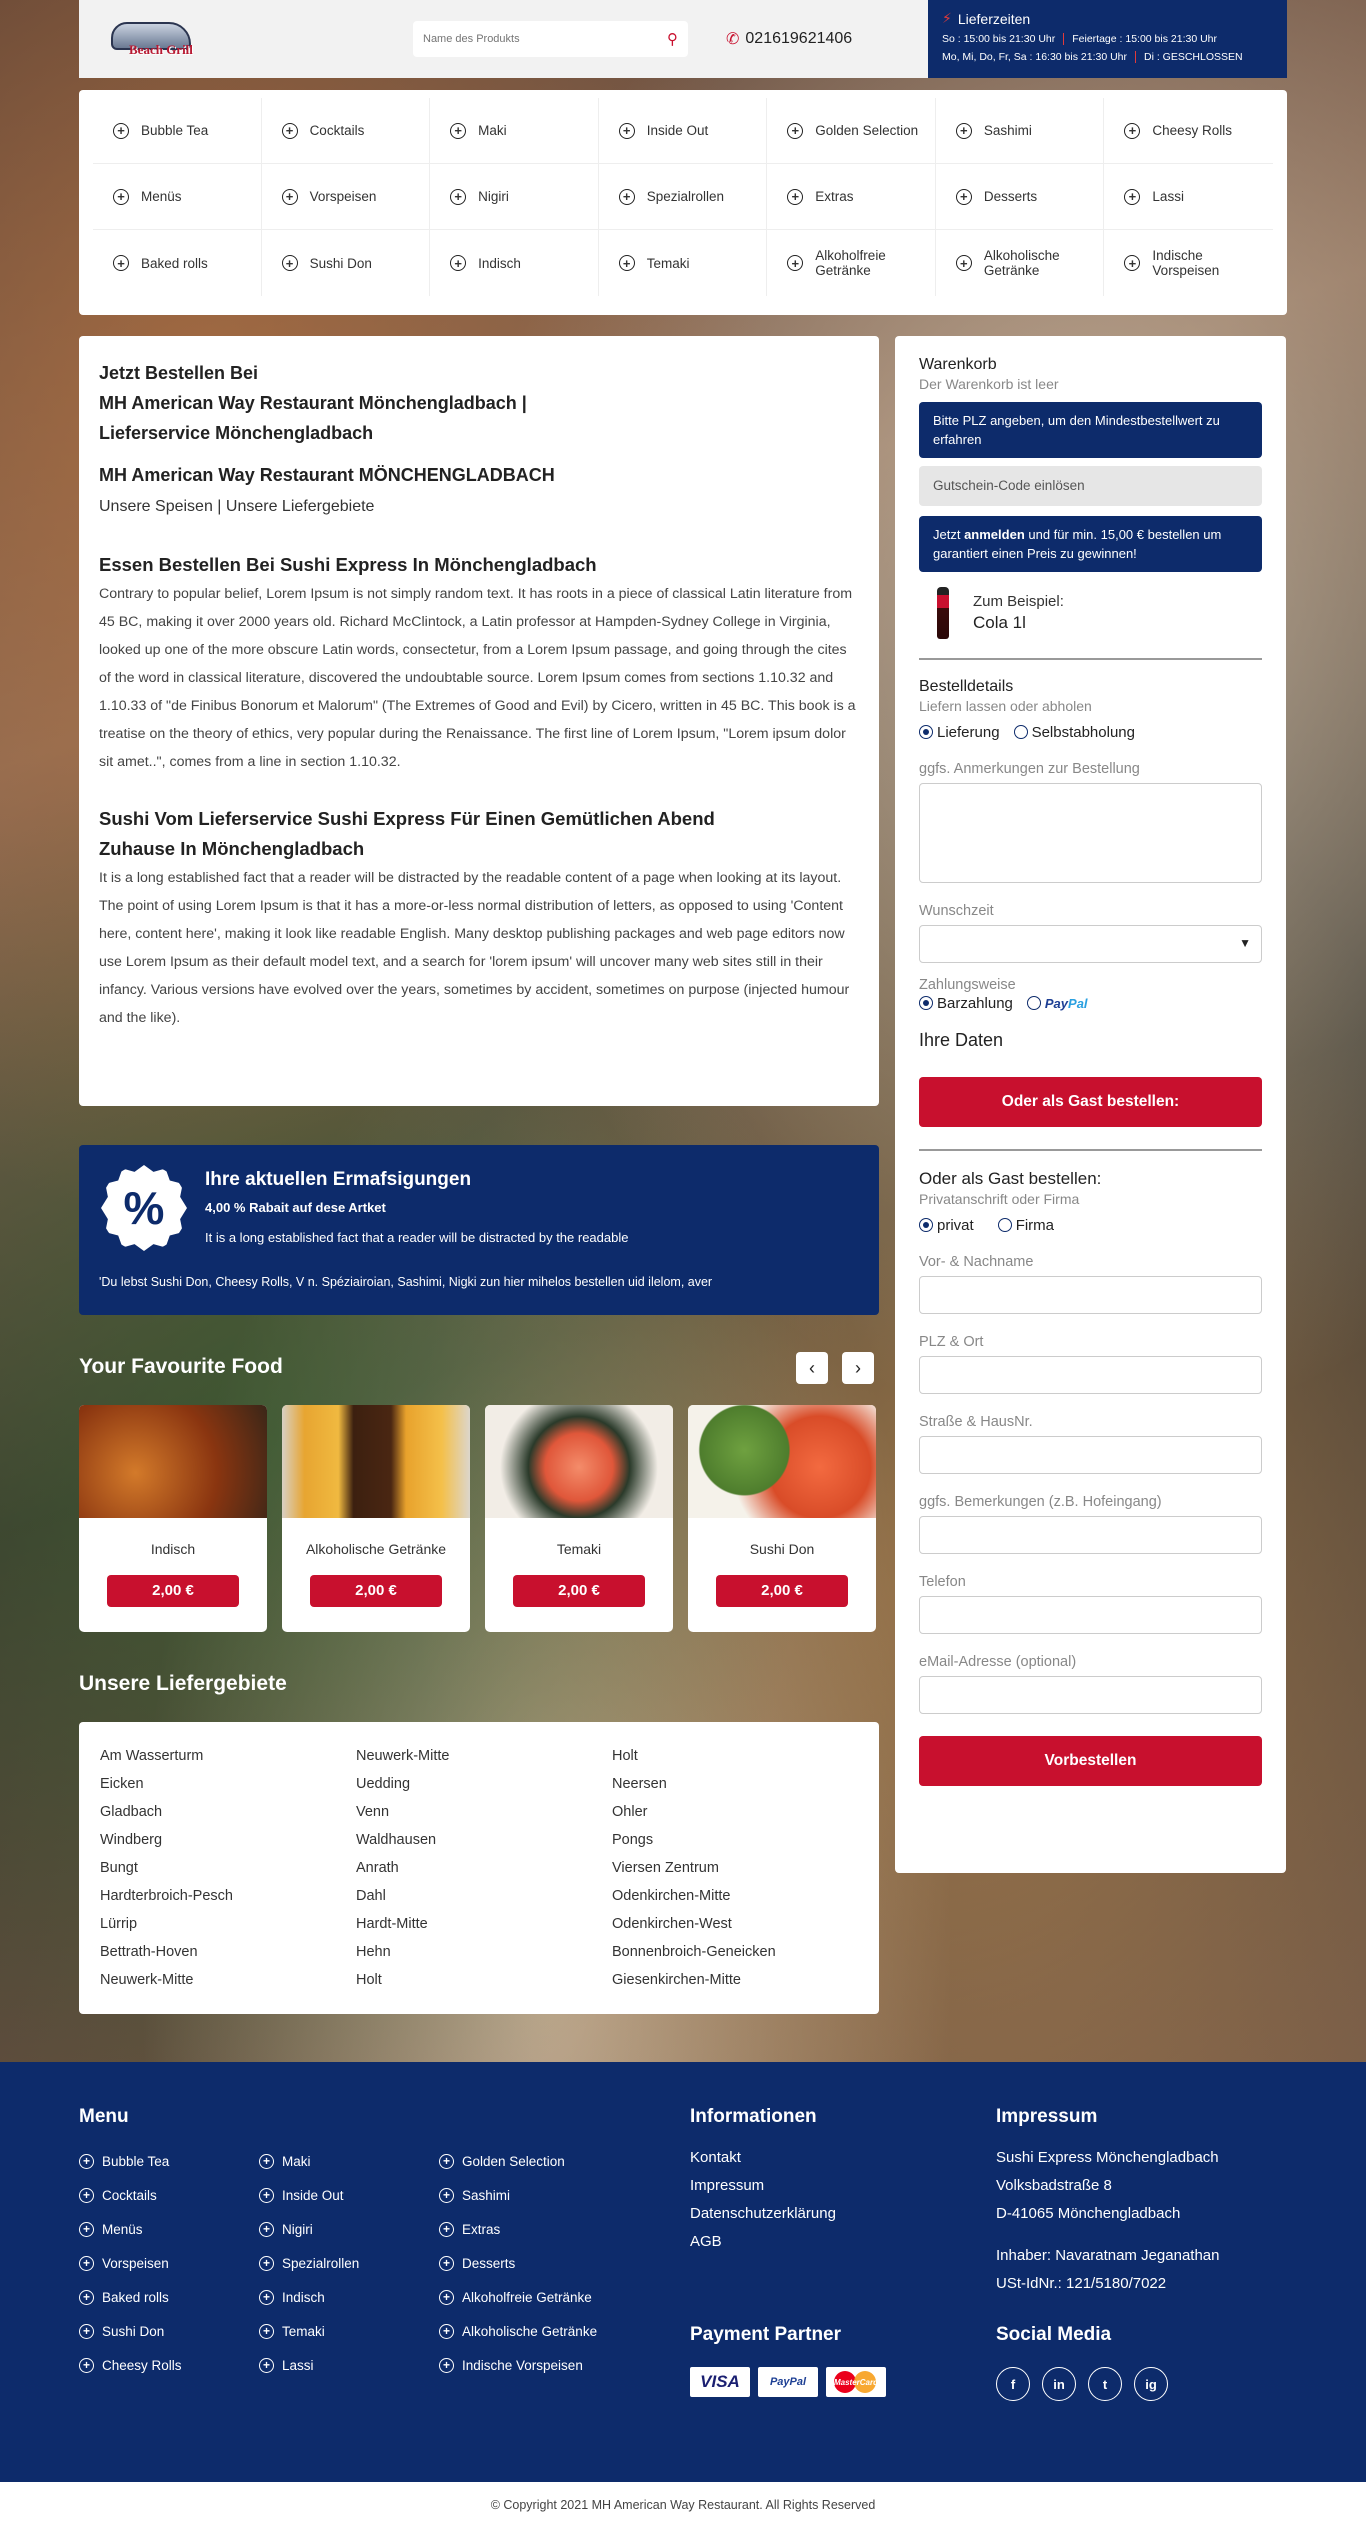  Describe the element at coordinates (486, 2195) in the screenshot. I see `footer-menu-label: Sashimi` at that location.